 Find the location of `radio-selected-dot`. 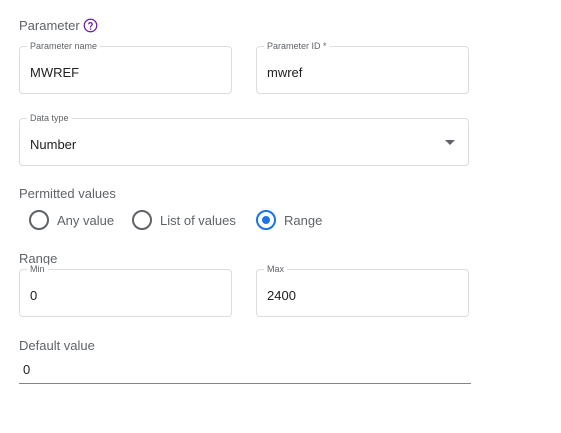

radio-selected-dot is located at coordinates (266, 220).